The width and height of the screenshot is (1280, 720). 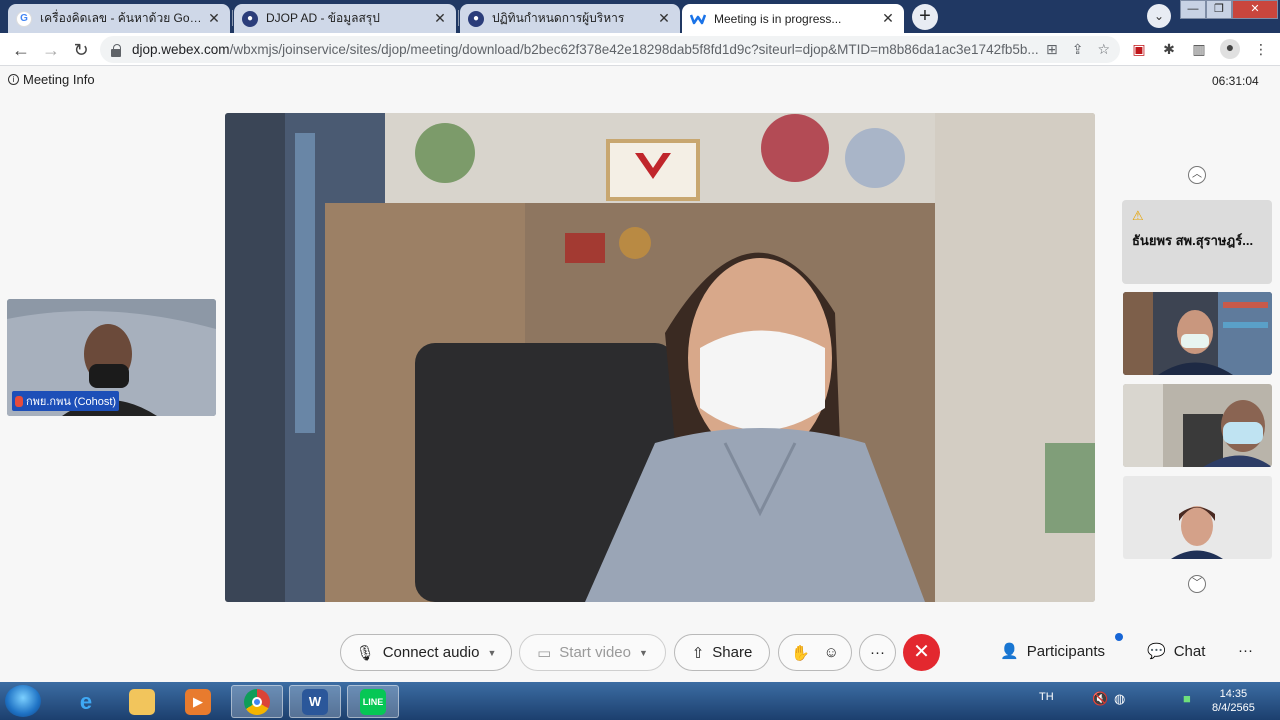 I want to click on more-menu-label: ···, so click(x=1245, y=650).